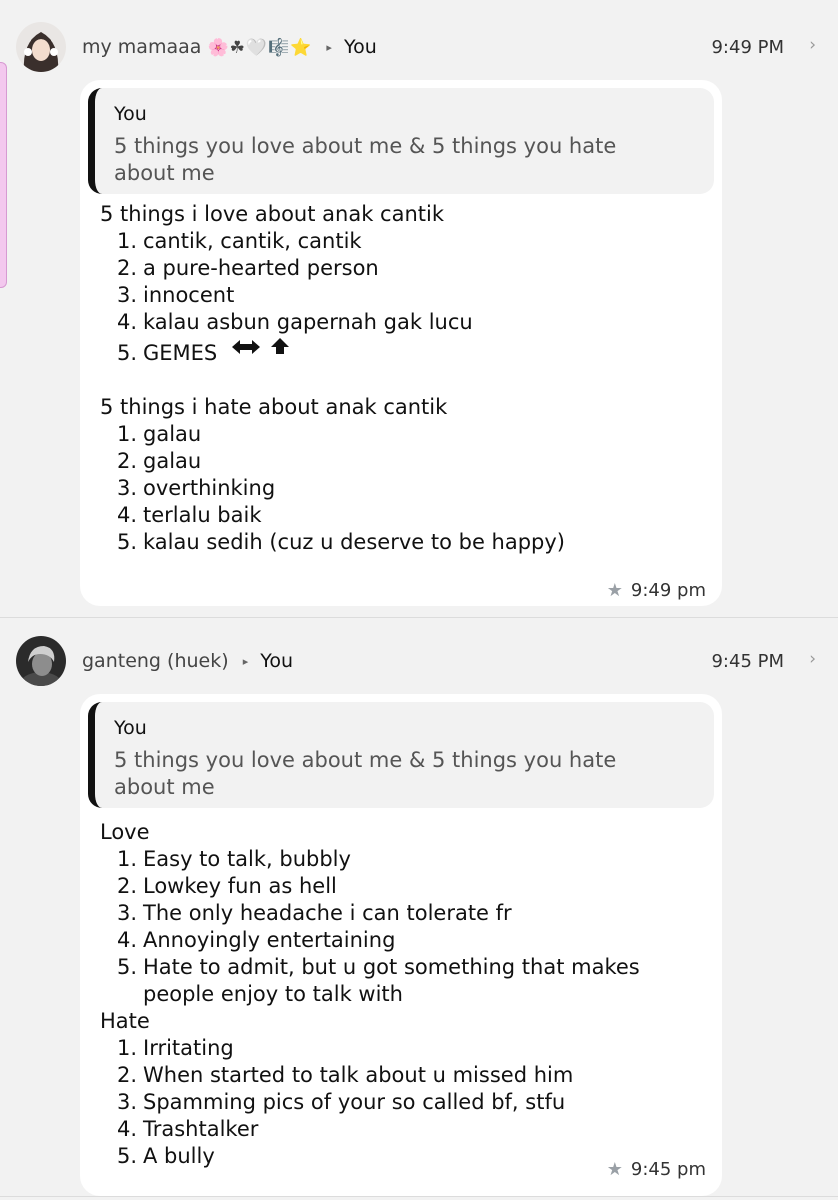 This screenshot has width=838, height=1200. I want to click on list-item: 3. overthinking, so click(196, 488).